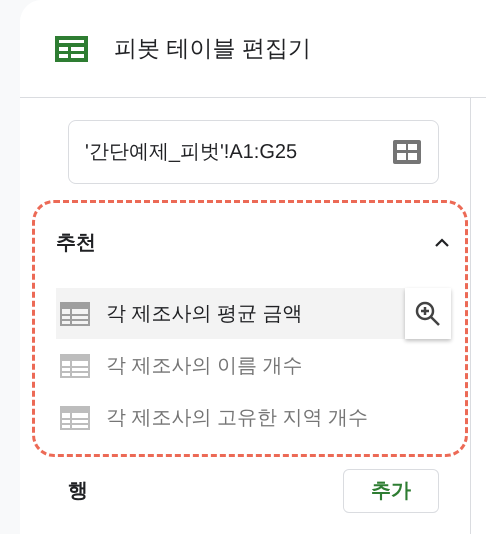 The image size is (486, 534). Describe the element at coordinates (212, 49) in the screenshot. I see `panel-title: 피봇 테이블 편집기` at that location.